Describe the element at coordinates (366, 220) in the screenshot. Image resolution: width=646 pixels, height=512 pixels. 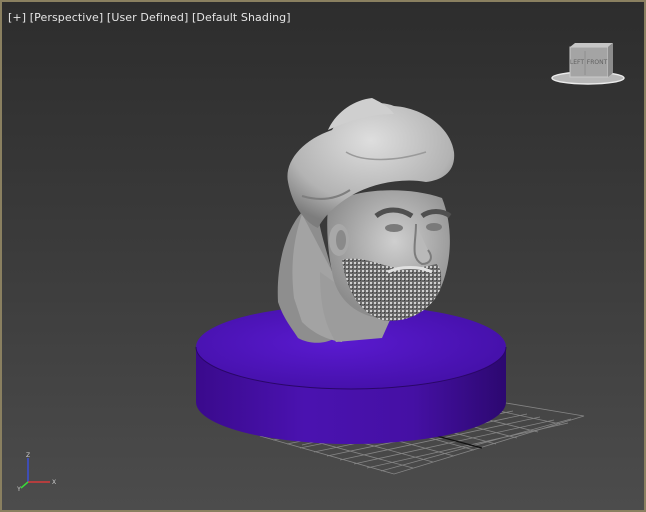
I see `bust-model` at that location.